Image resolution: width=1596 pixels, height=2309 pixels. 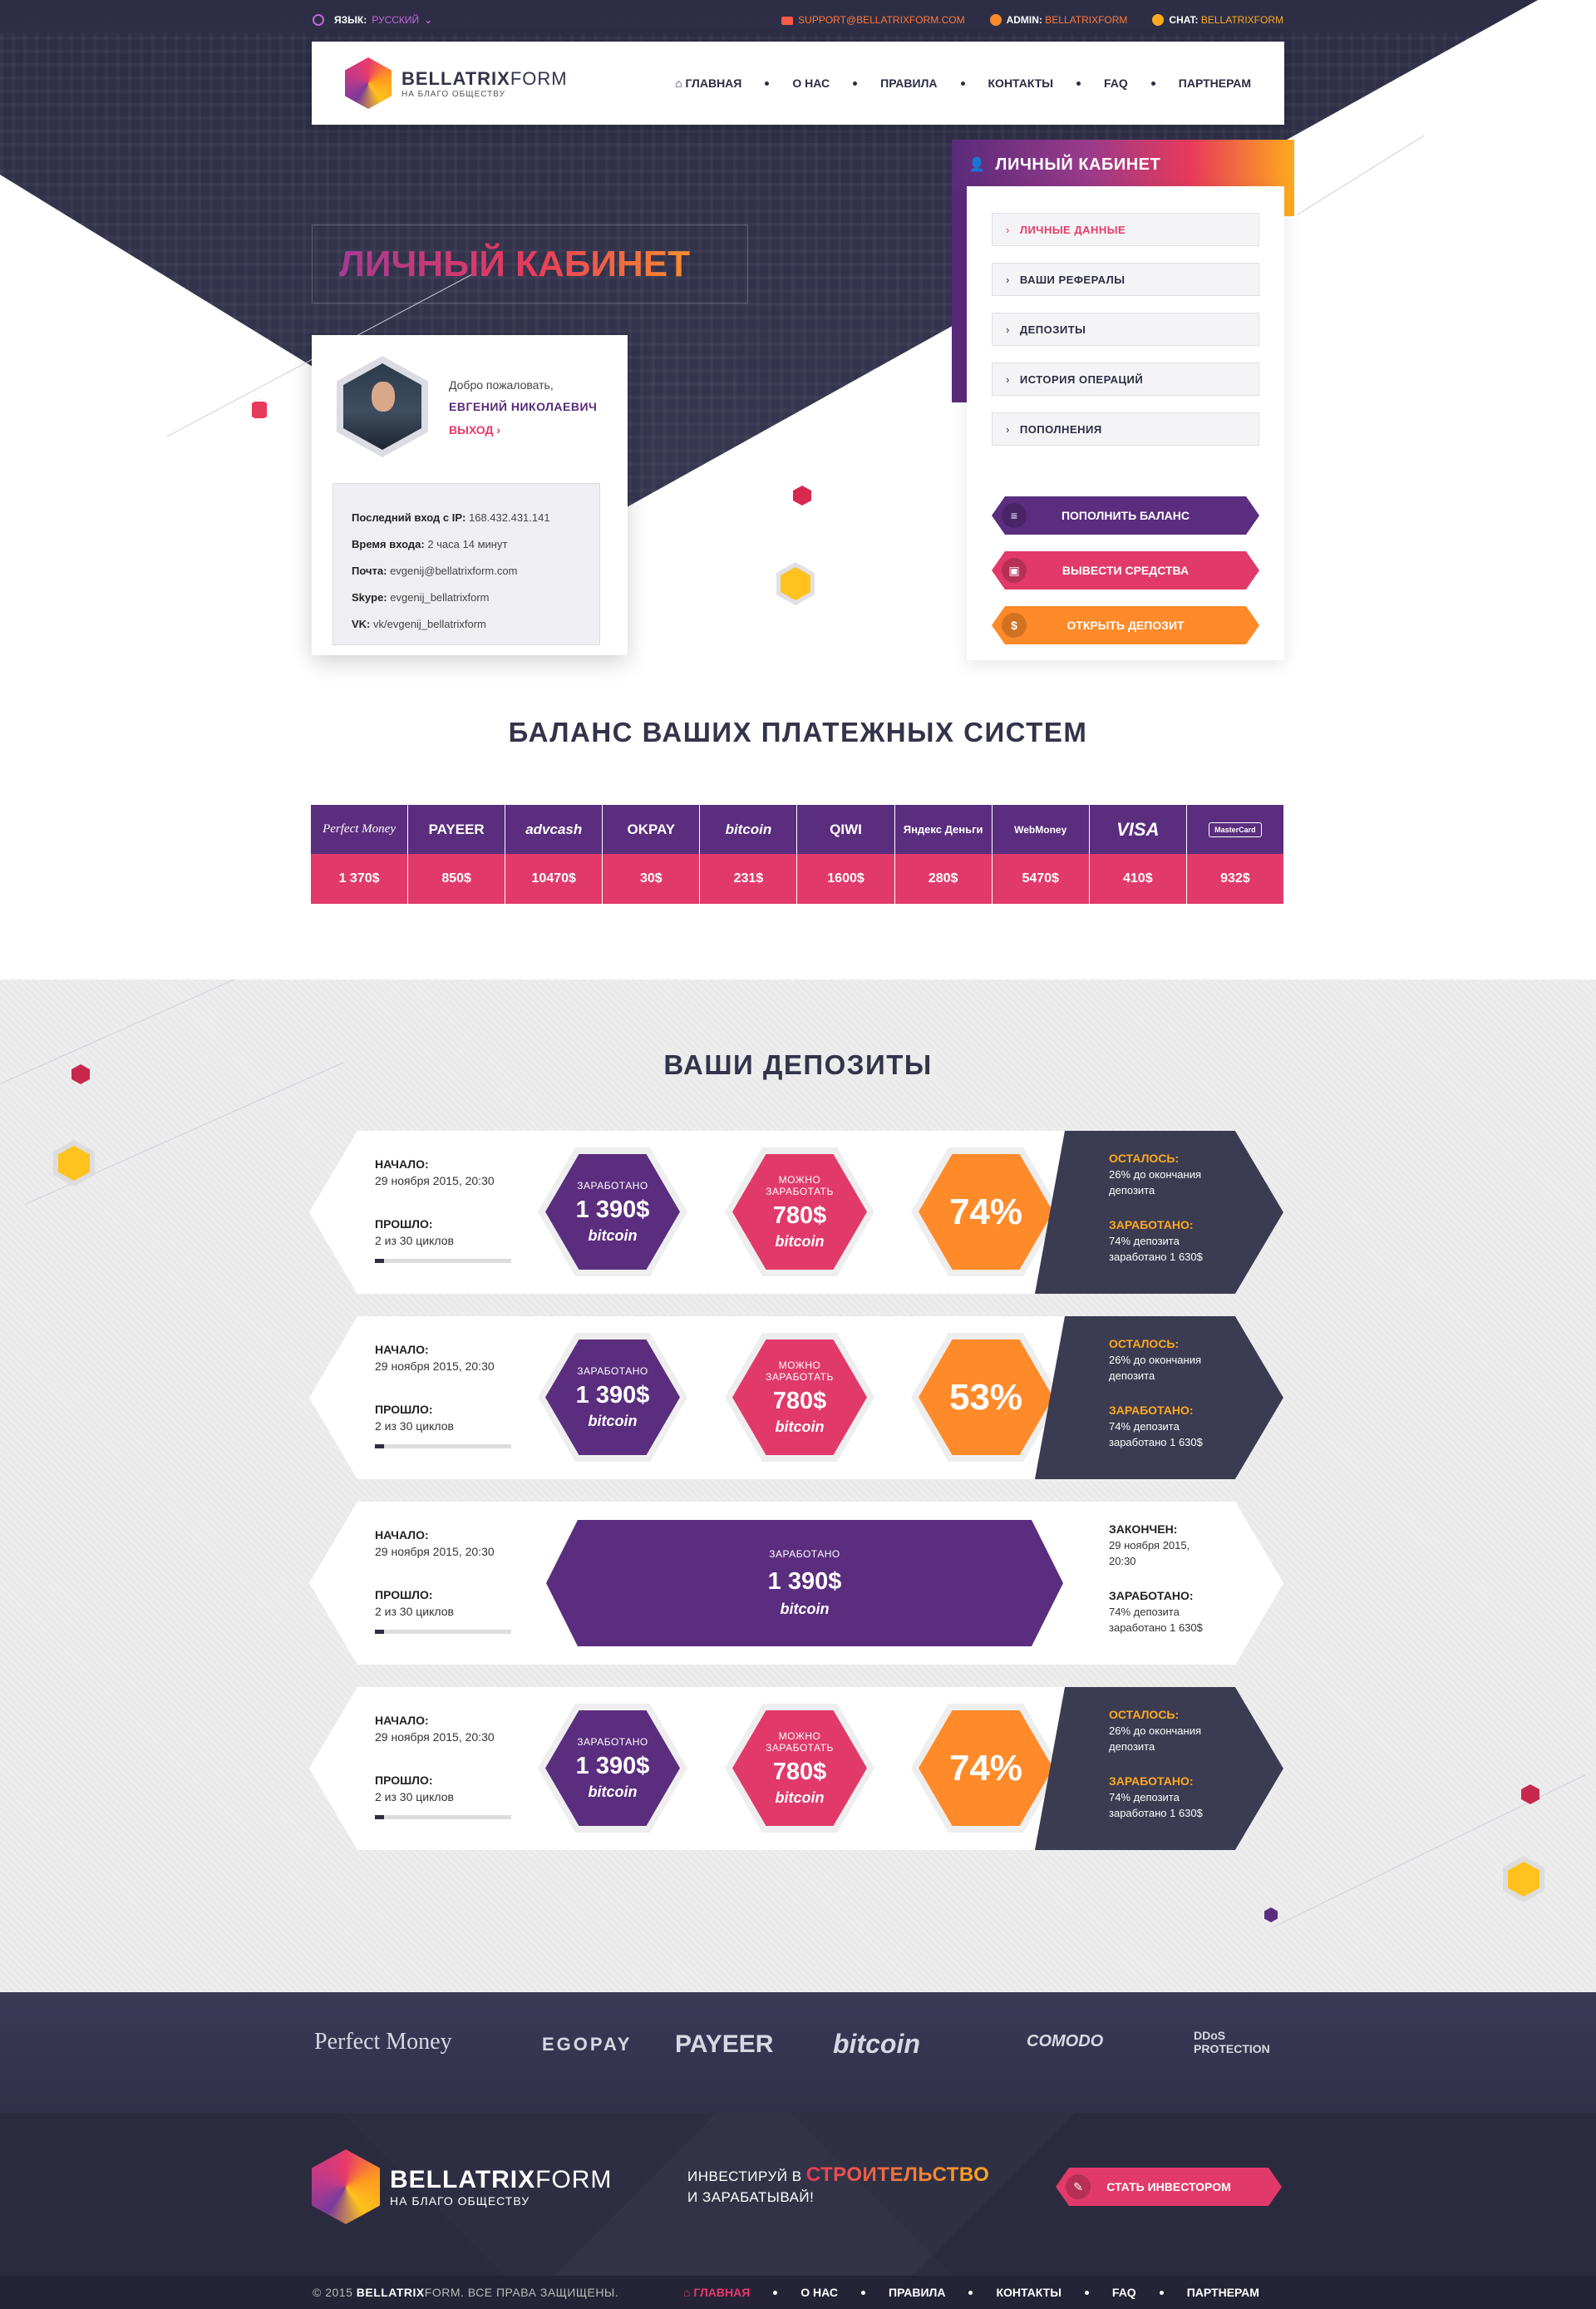 I want to click on balance-value: 1600$, so click(x=845, y=879).